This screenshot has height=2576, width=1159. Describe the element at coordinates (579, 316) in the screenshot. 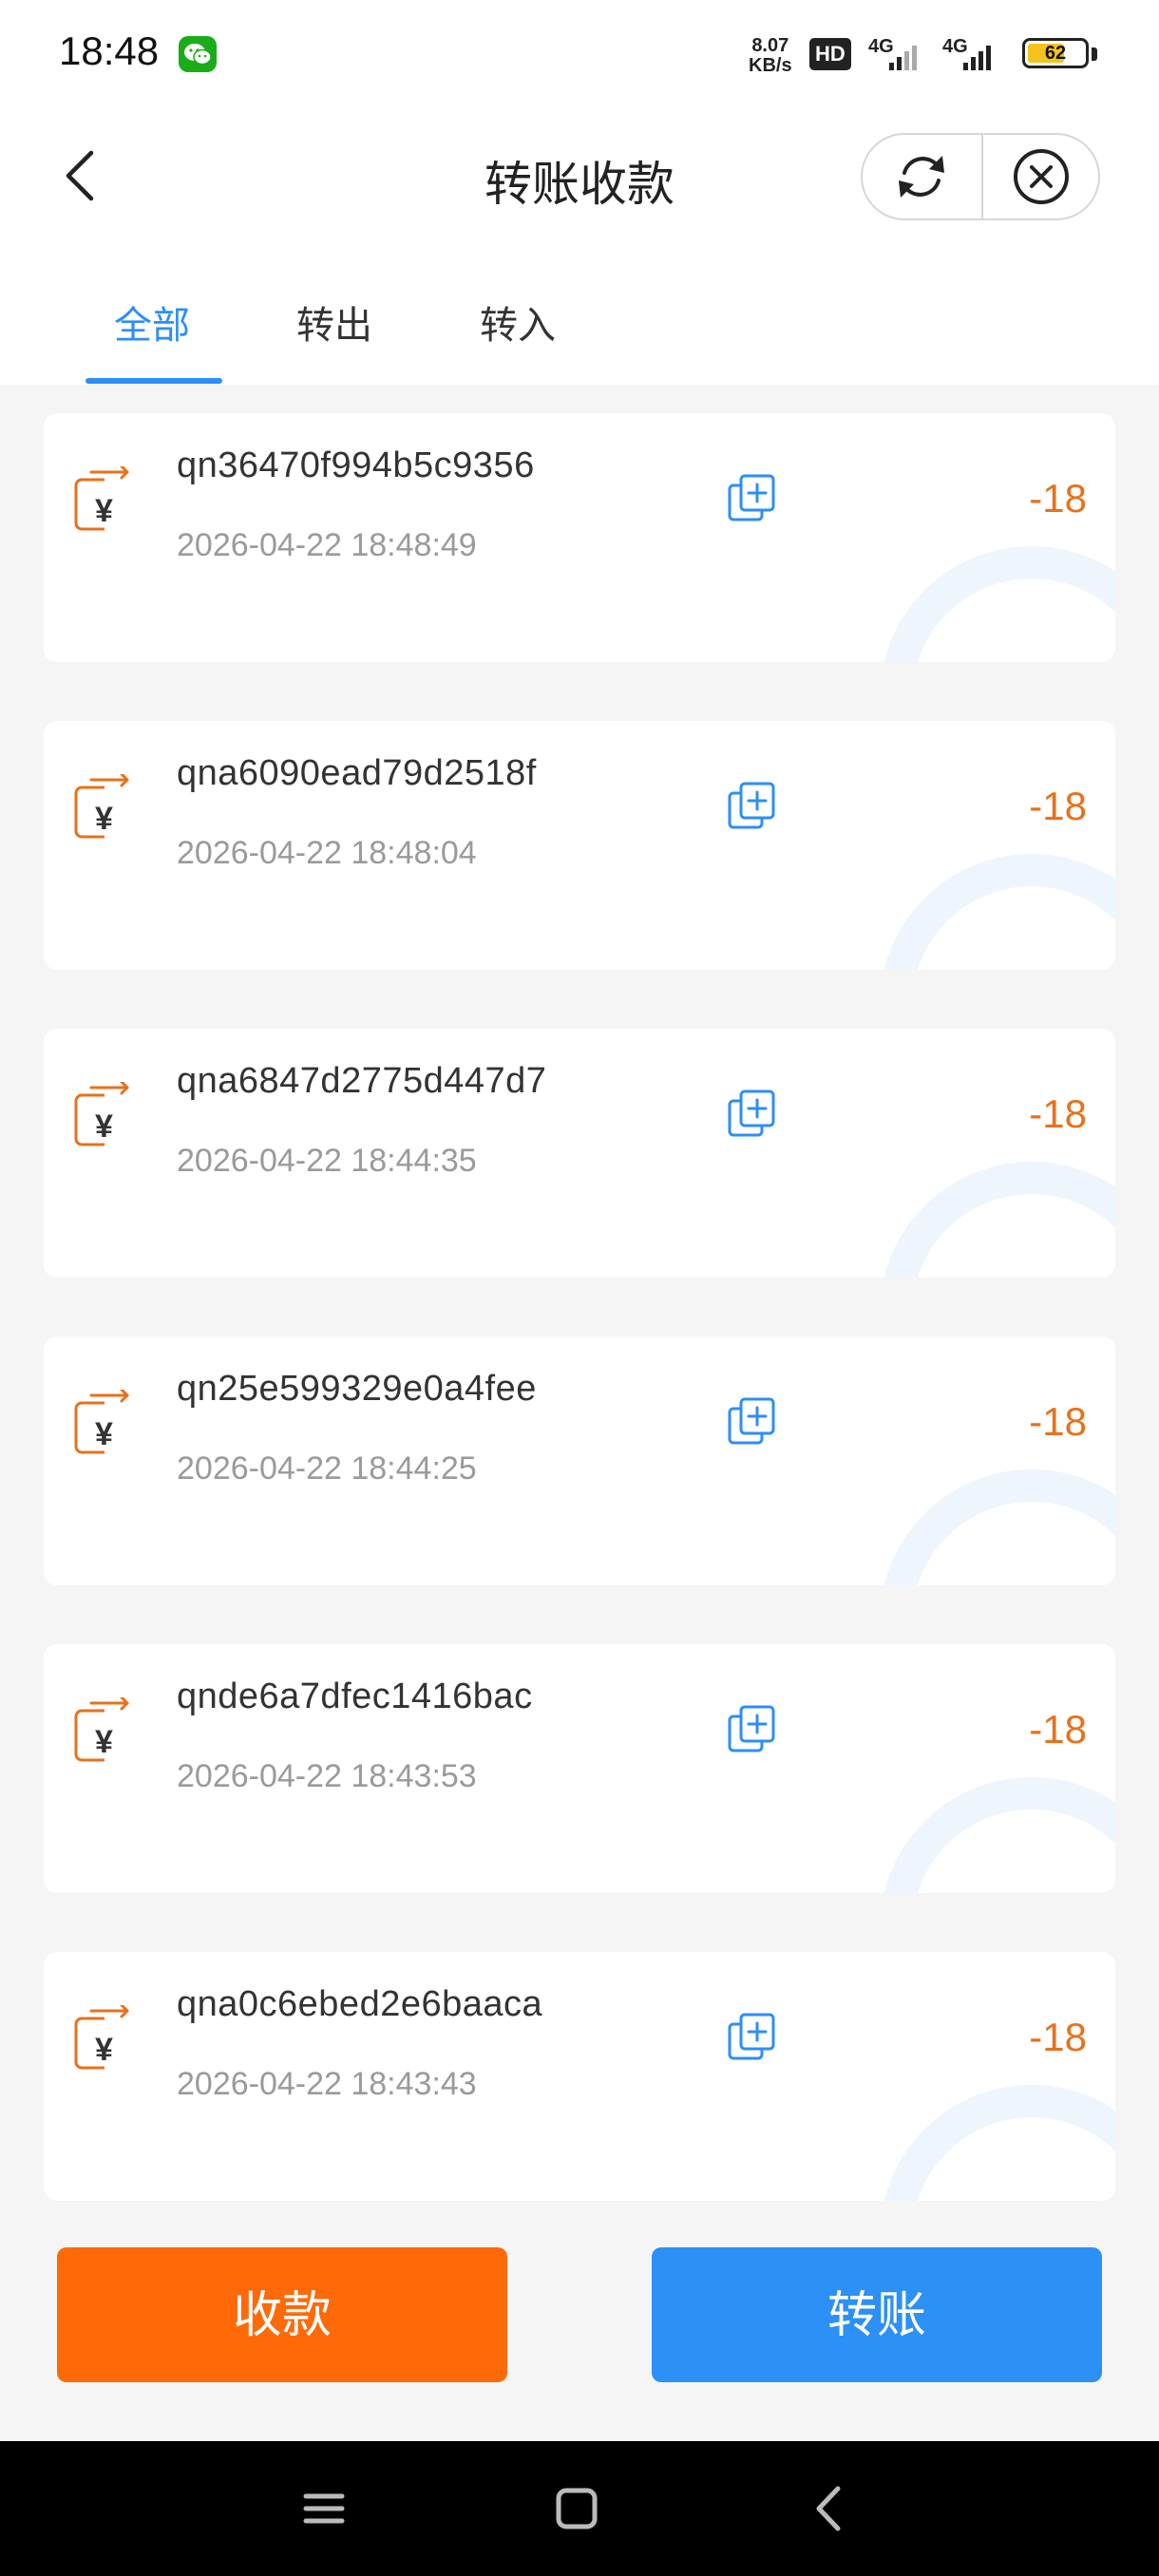

I see `tab-bar: 全部 转出 转入` at that location.